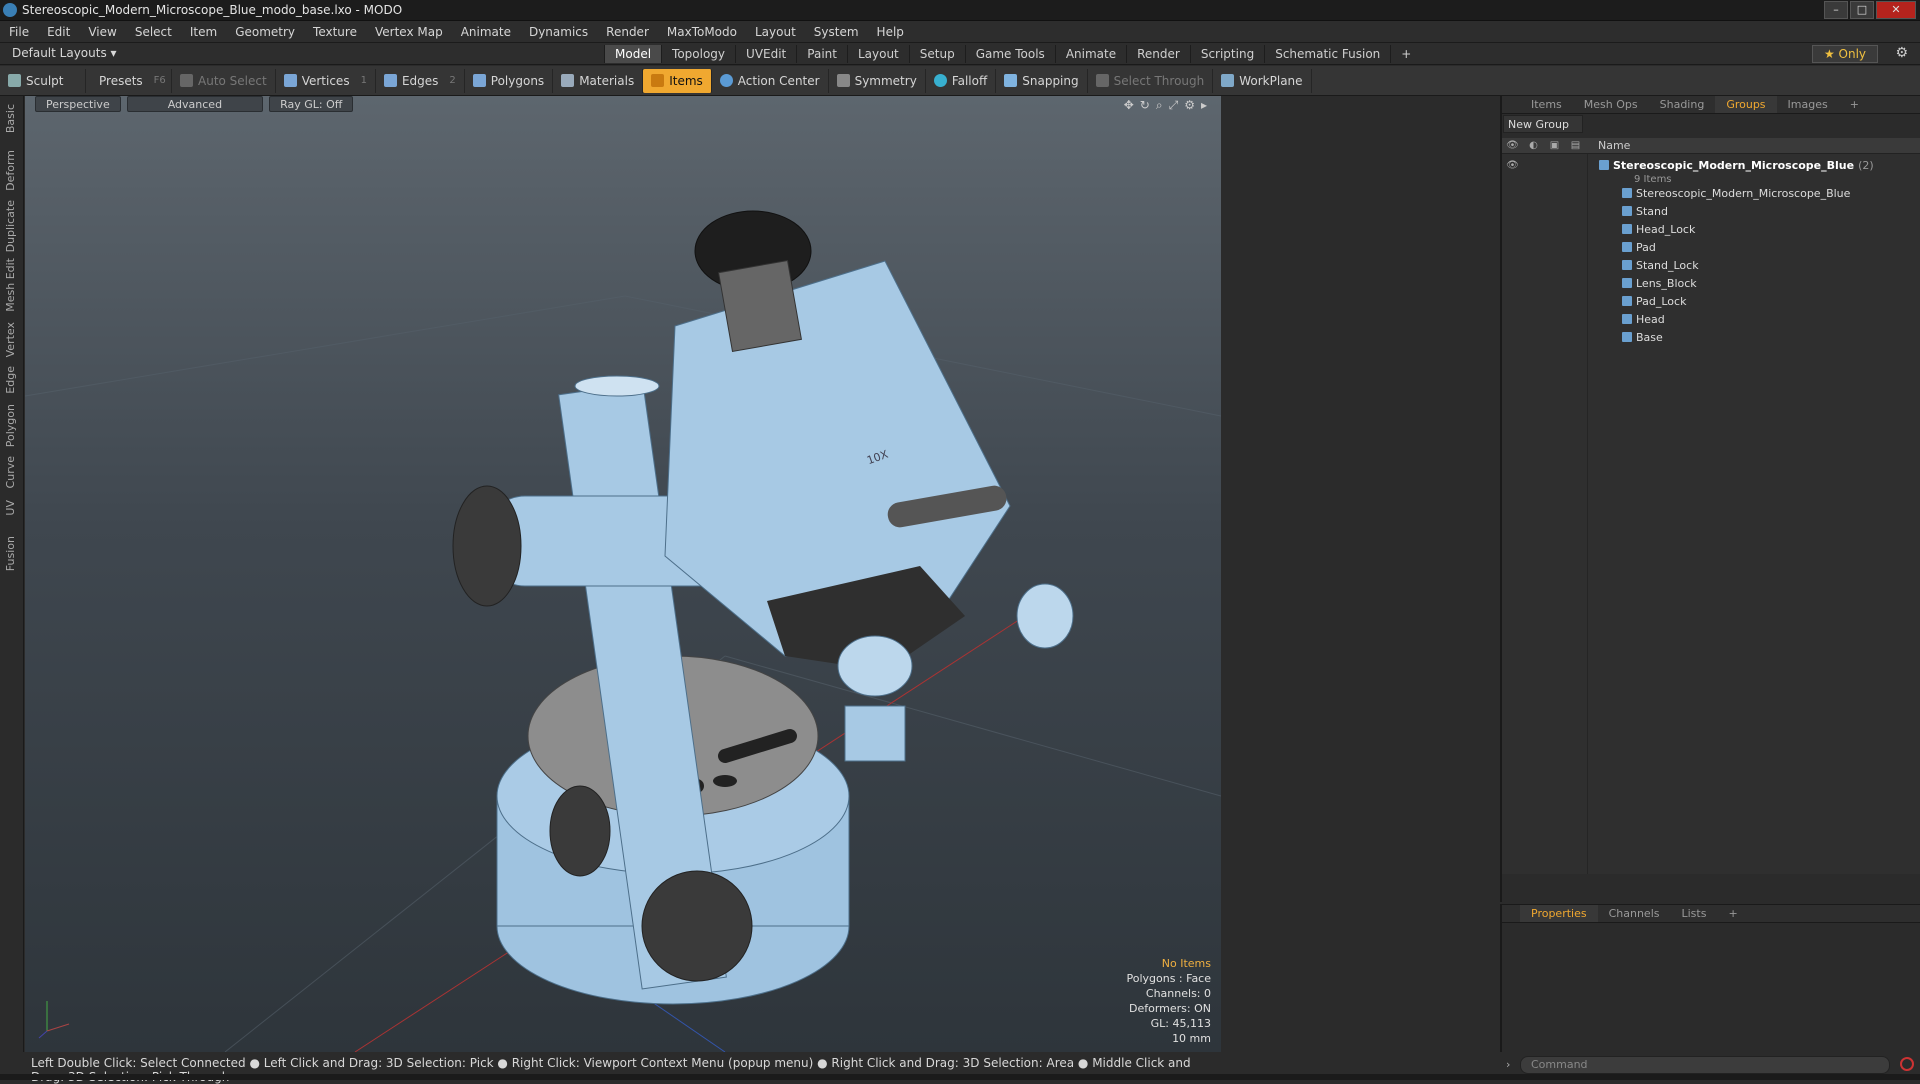  Describe the element at coordinates (770, 80) in the screenshot. I see `action-center-button: Action Center` at that location.